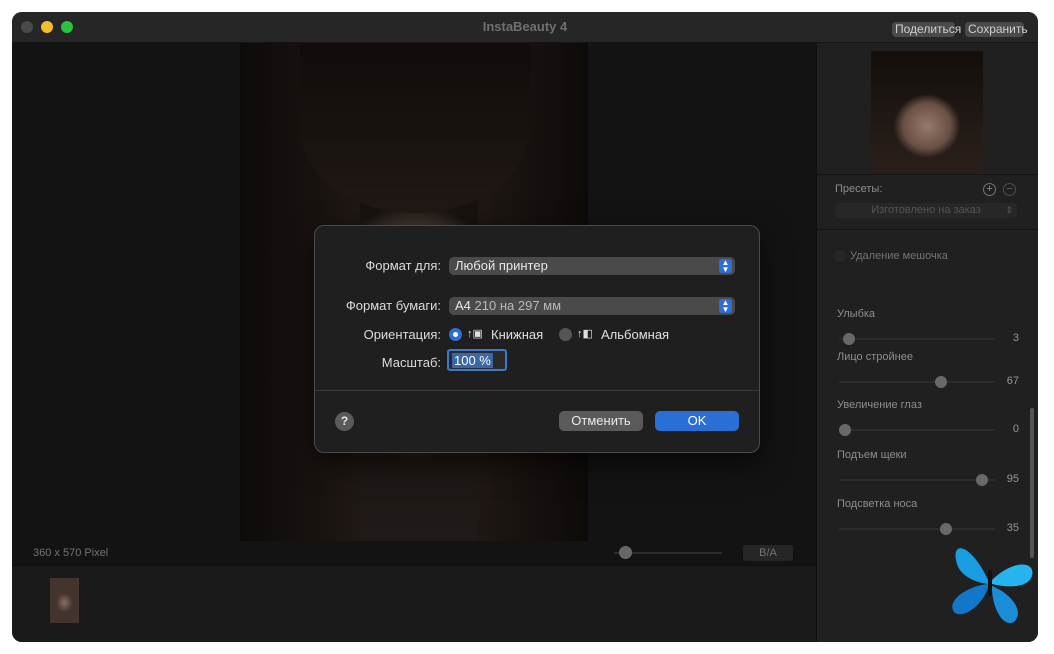 The width and height of the screenshot is (1054, 654). I want to click on scale-input: 100 %, so click(477, 360).